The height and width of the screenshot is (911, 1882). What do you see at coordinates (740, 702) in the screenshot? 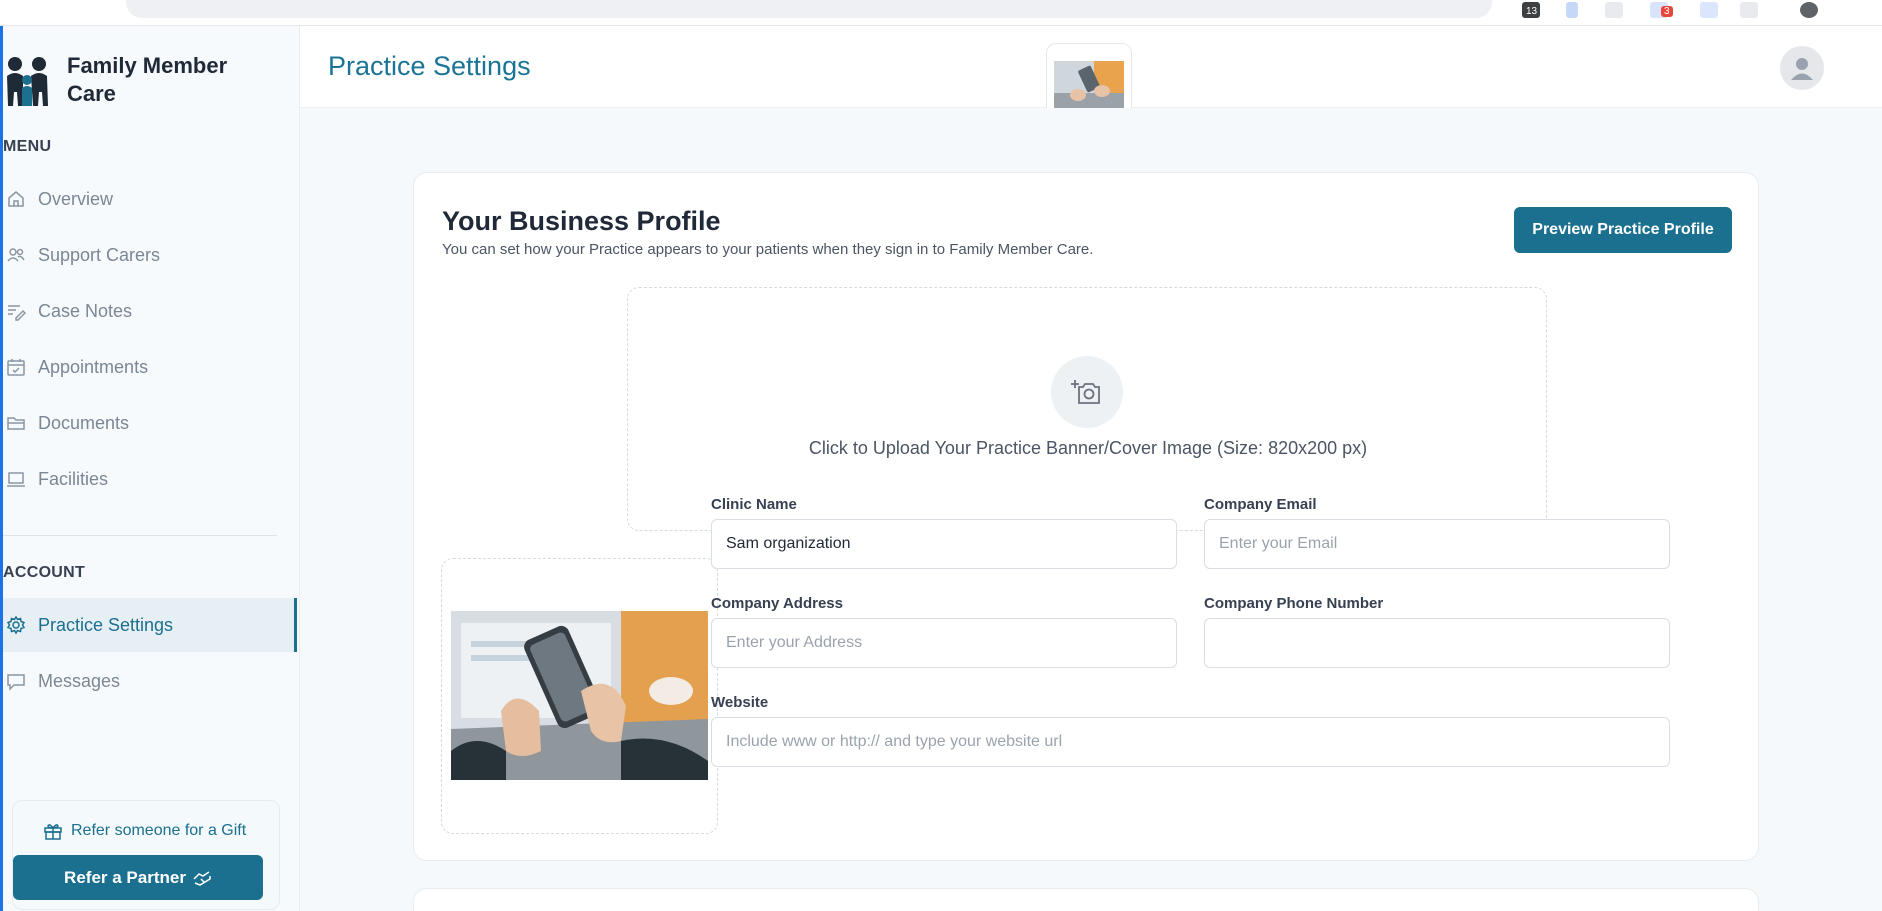
I see `website-label: Website` at bounding box center [740, 702].